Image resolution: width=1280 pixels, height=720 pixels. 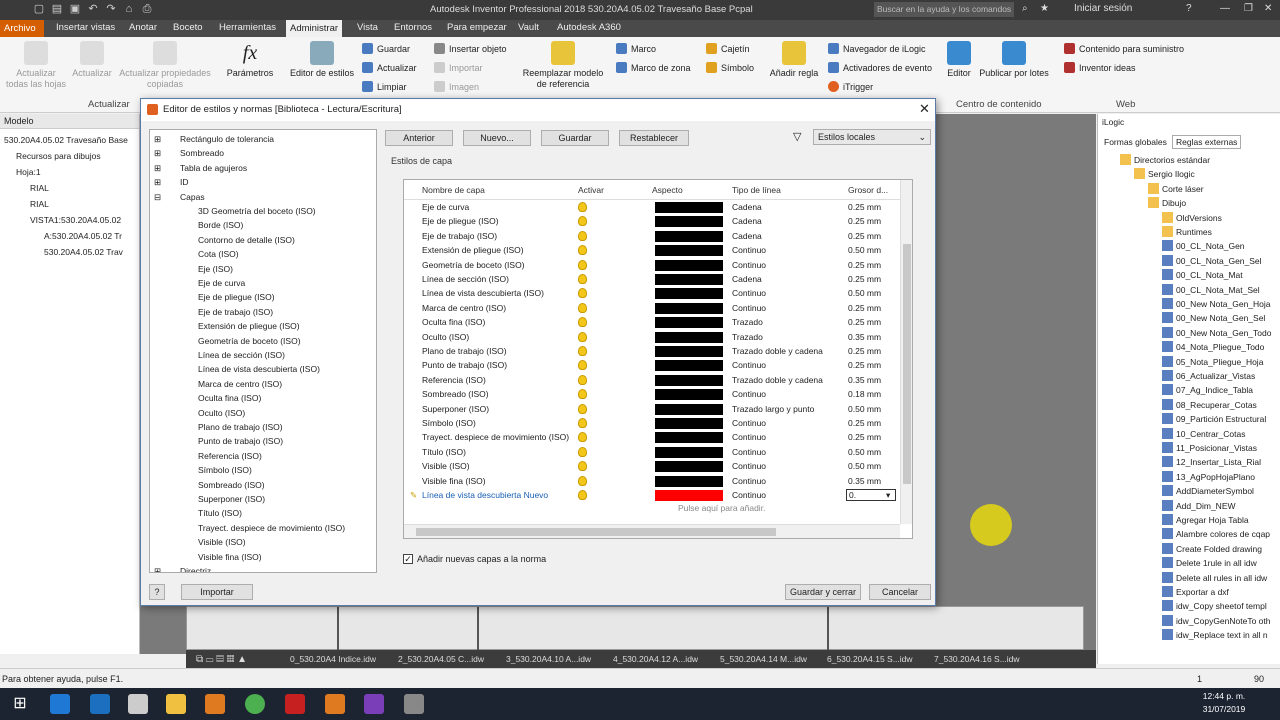 What do you see at coordinates (1212, 260) in the screenshot?
I see `rule-tree-item: 00_CL_Nota_Gen_Sel` at bounding box center [1212, 260].